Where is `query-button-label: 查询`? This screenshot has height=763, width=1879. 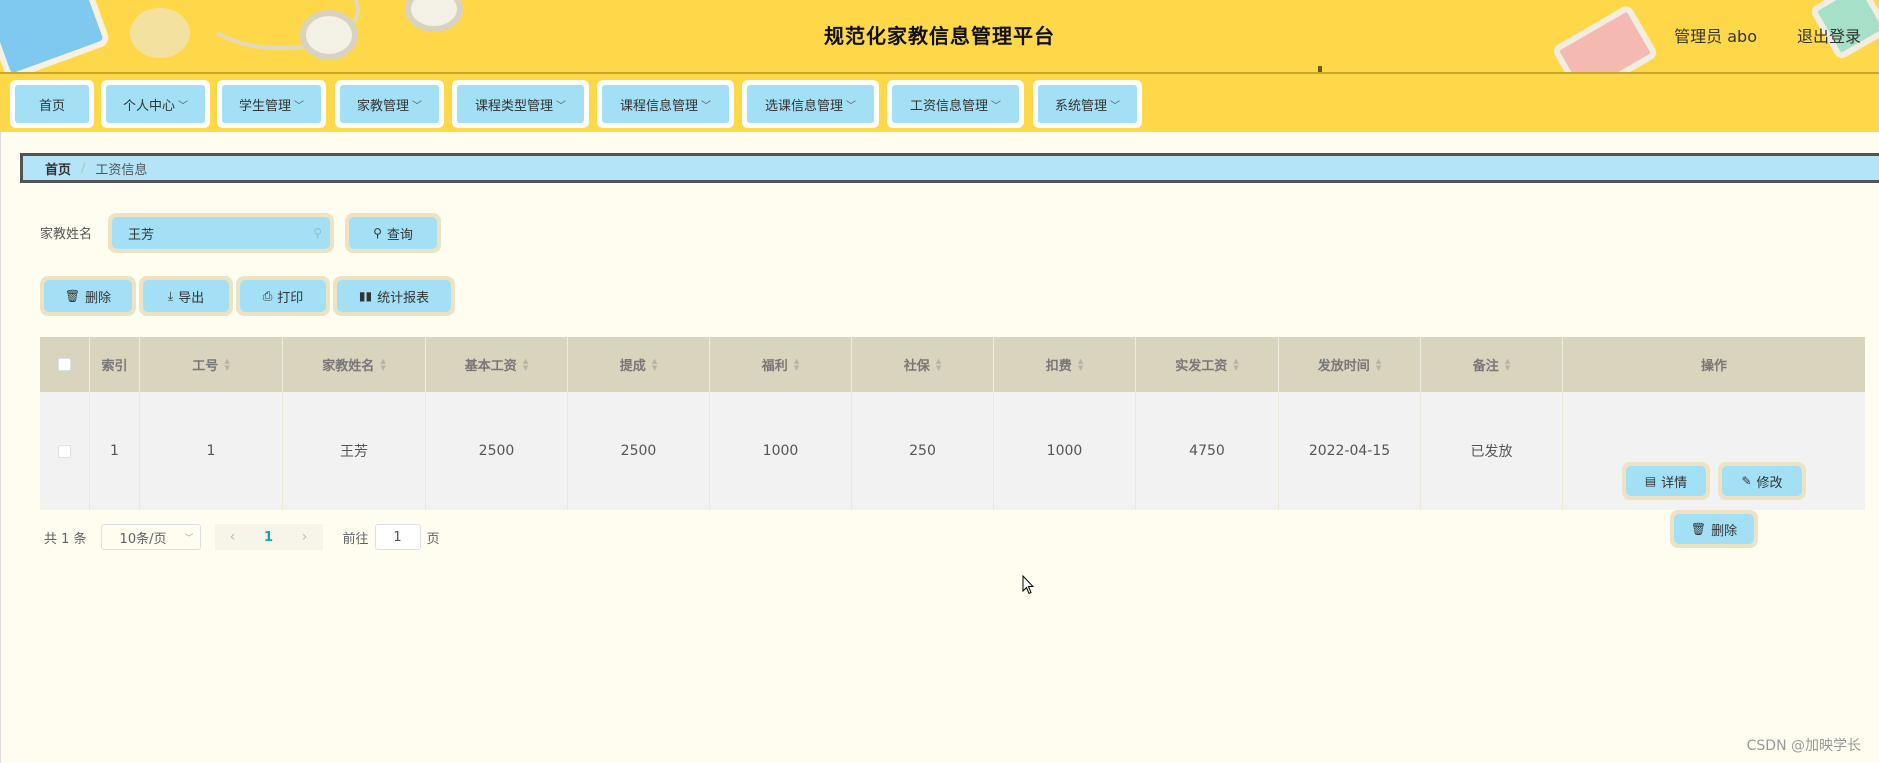 query-button-label: 查询 is located at coordinates (399, 235).